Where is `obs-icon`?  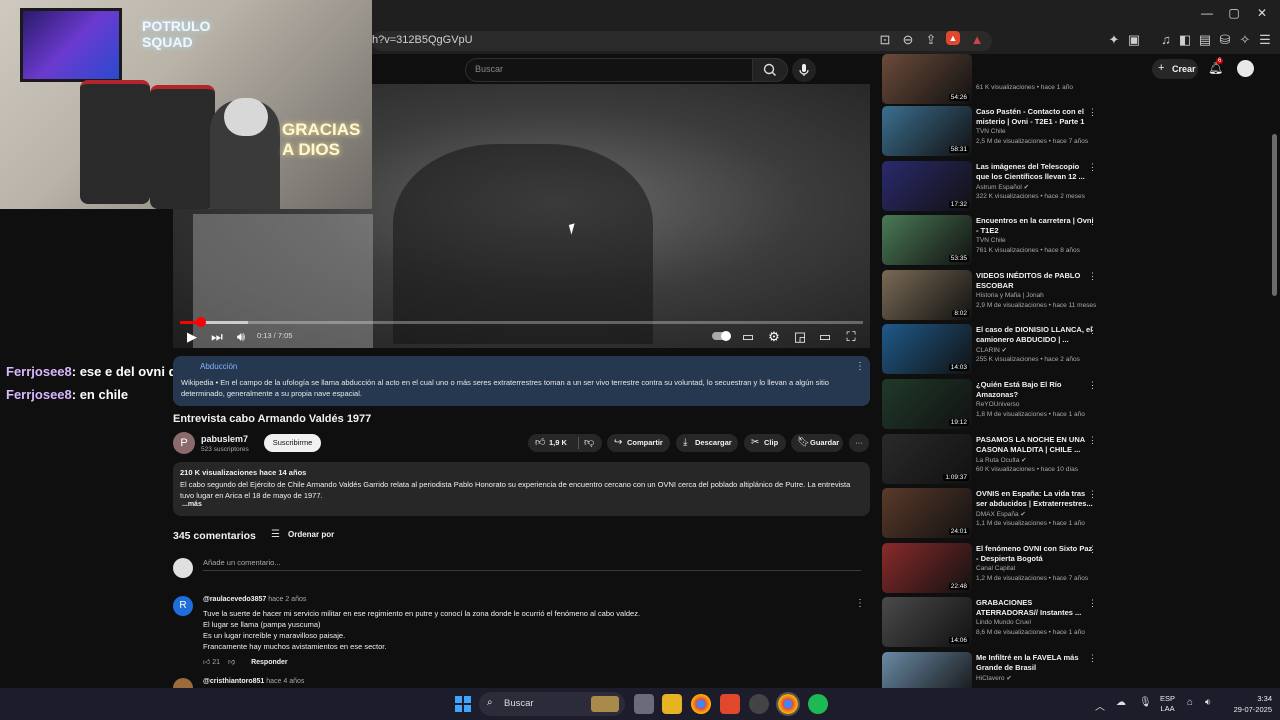 obs-icon is located at coordinates (759, 704).